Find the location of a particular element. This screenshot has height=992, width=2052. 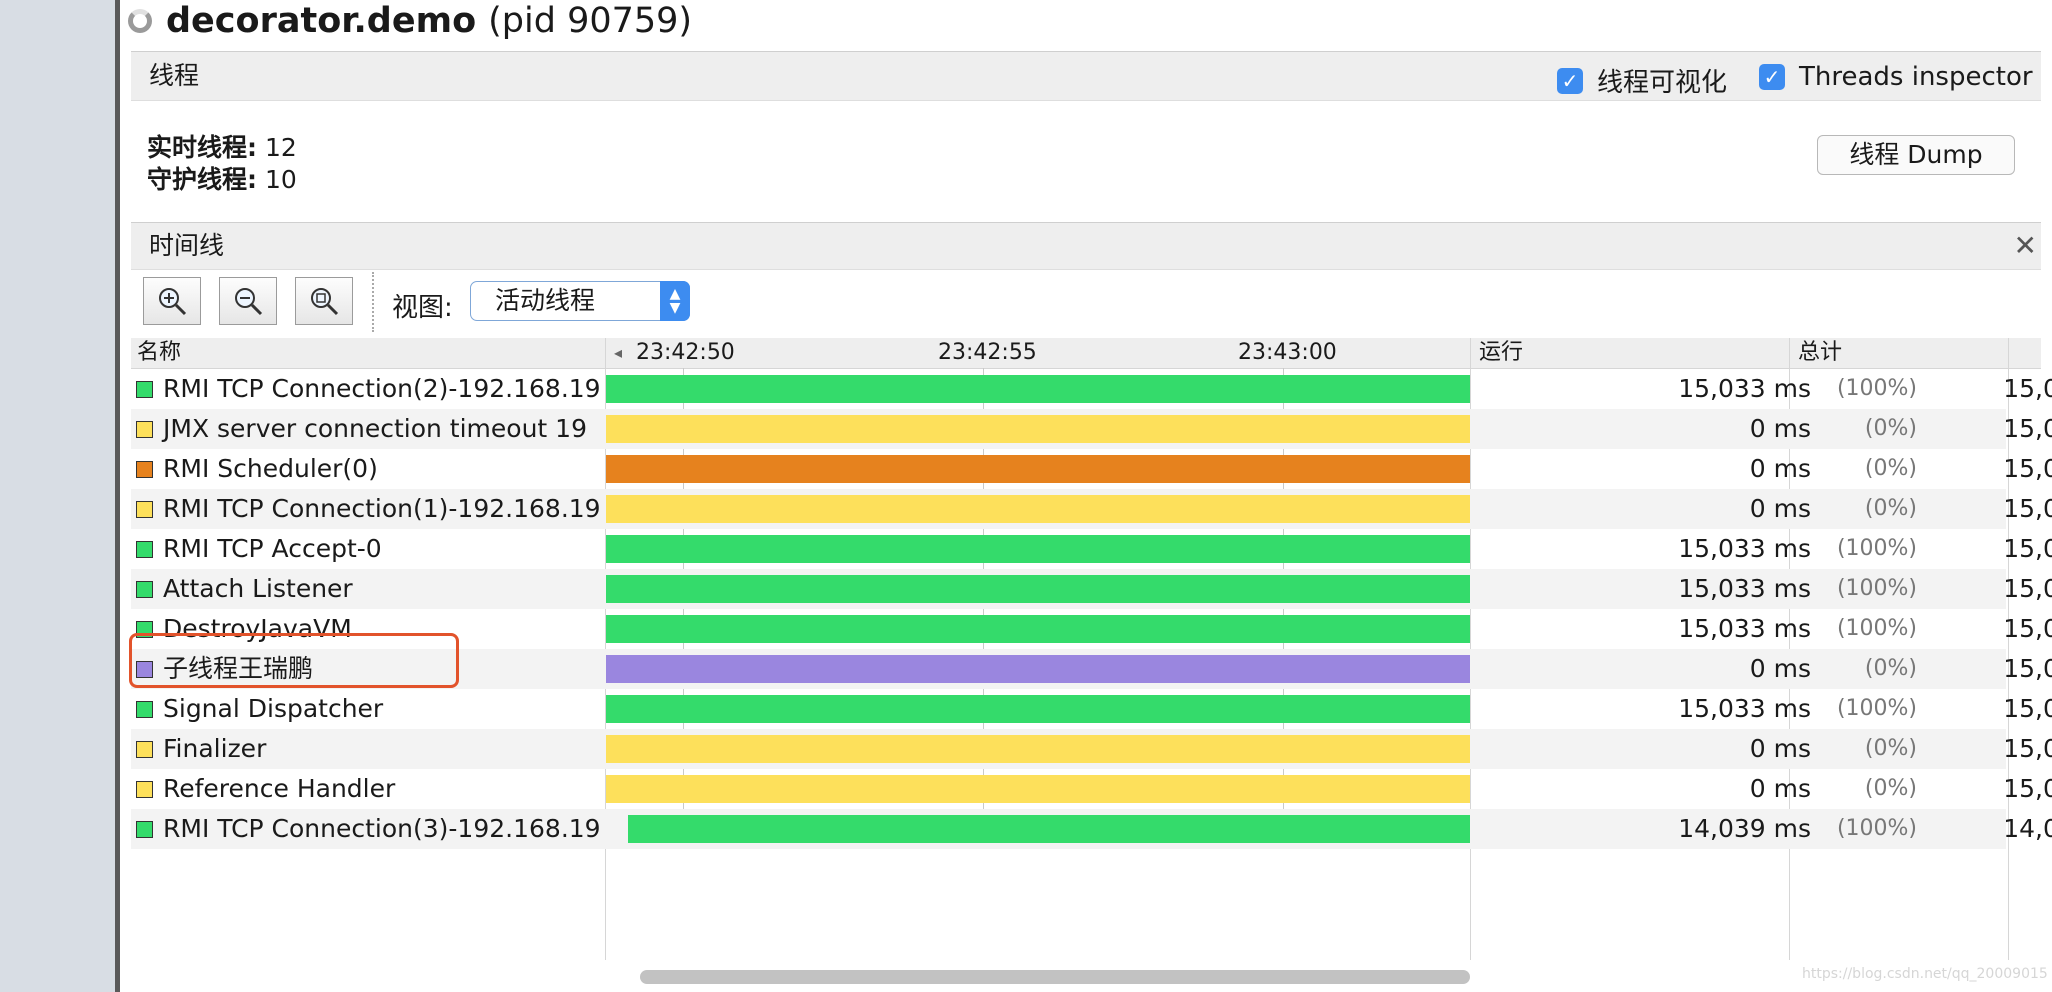

view-select: 活动线程 ▲ ▼ is located at coordinates (580, 301).